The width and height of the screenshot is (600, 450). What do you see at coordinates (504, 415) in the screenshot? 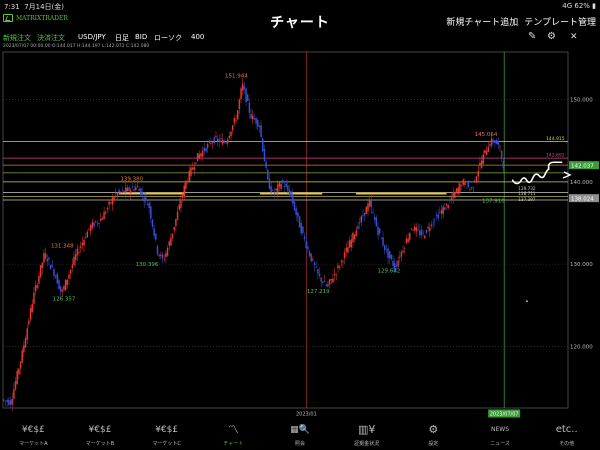
I see `x-tick-label: 2023/07/07` at bounding box center [504, 415].